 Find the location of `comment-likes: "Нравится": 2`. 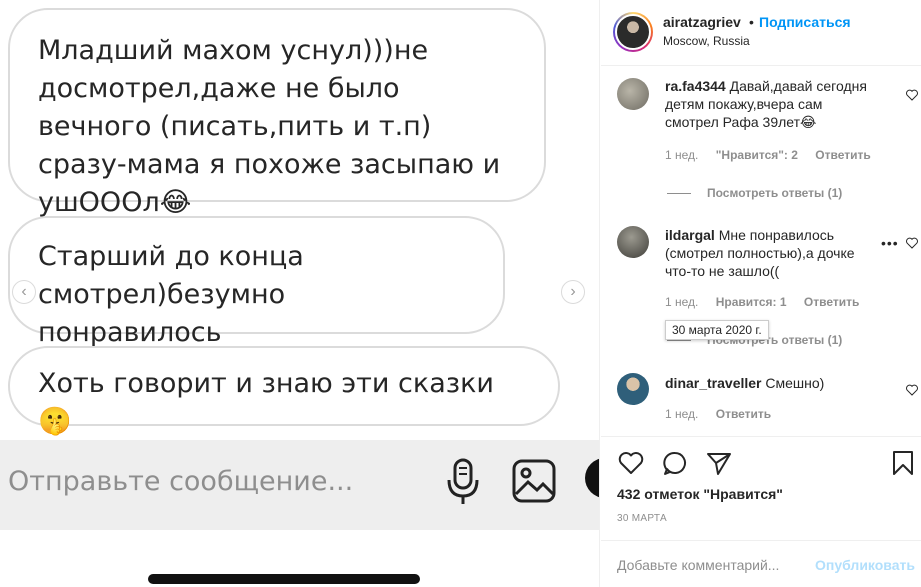

comment-likes: "Нравится": 2 is located at coordinates (757, 155).